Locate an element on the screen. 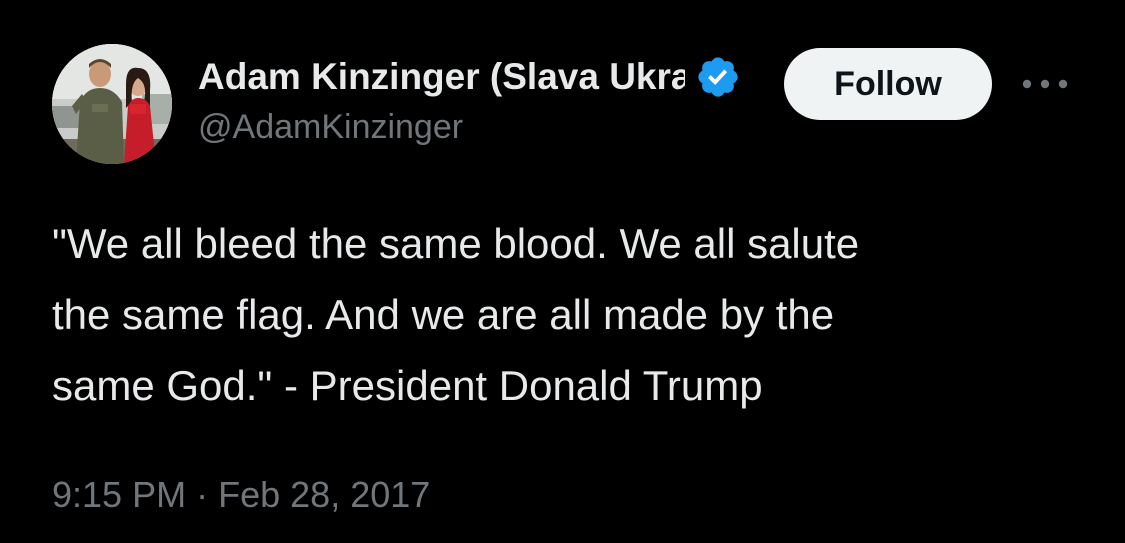 The height and width of the screenshot is (543, 1125). verified-badge-icon is located at coordinates (718, 77).